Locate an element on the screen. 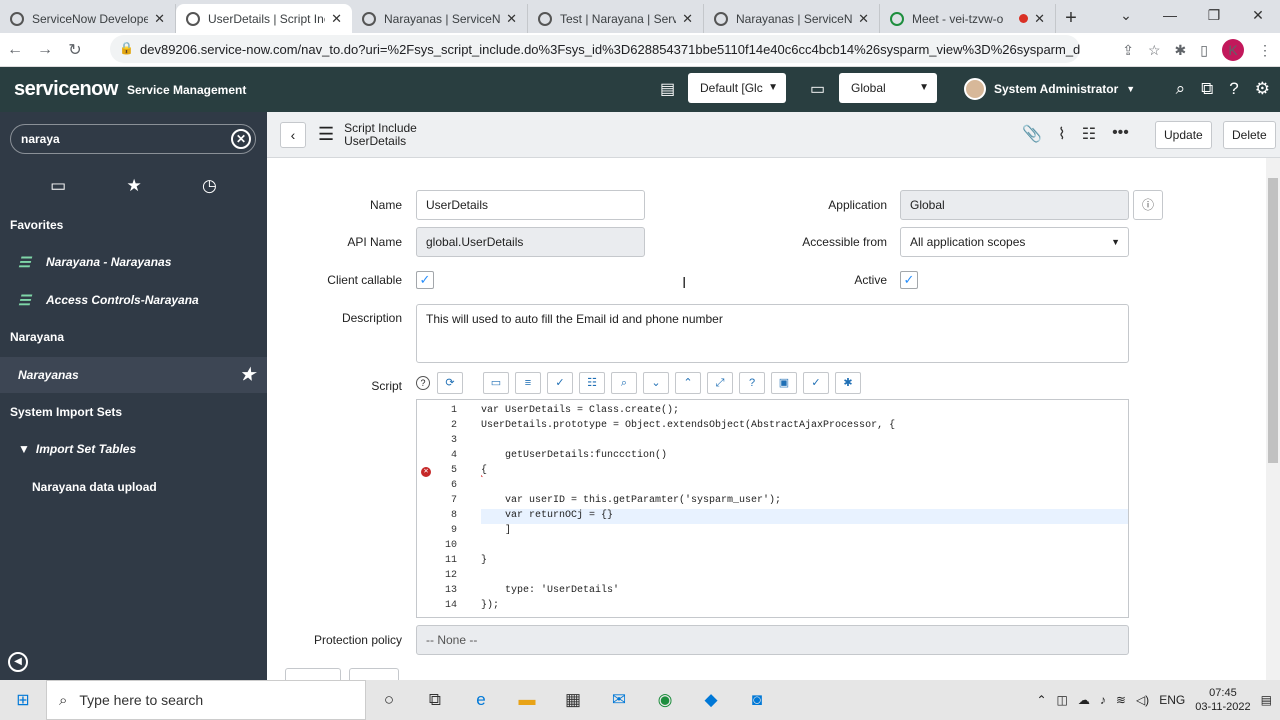  chat-icon: ⧉ is located at coordinates (1207, 89).